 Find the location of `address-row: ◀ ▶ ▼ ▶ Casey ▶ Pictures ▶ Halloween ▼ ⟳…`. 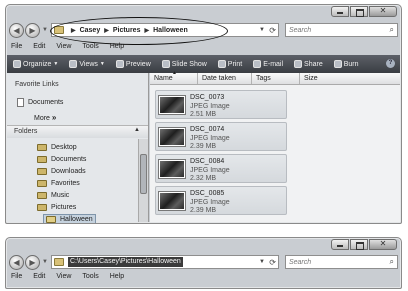

address-row: ◀ ▶ ▼ ▶ Casey ▶ Pictures ▶ Halloween ▼ ⟳… is located at coordinates (203, 30).